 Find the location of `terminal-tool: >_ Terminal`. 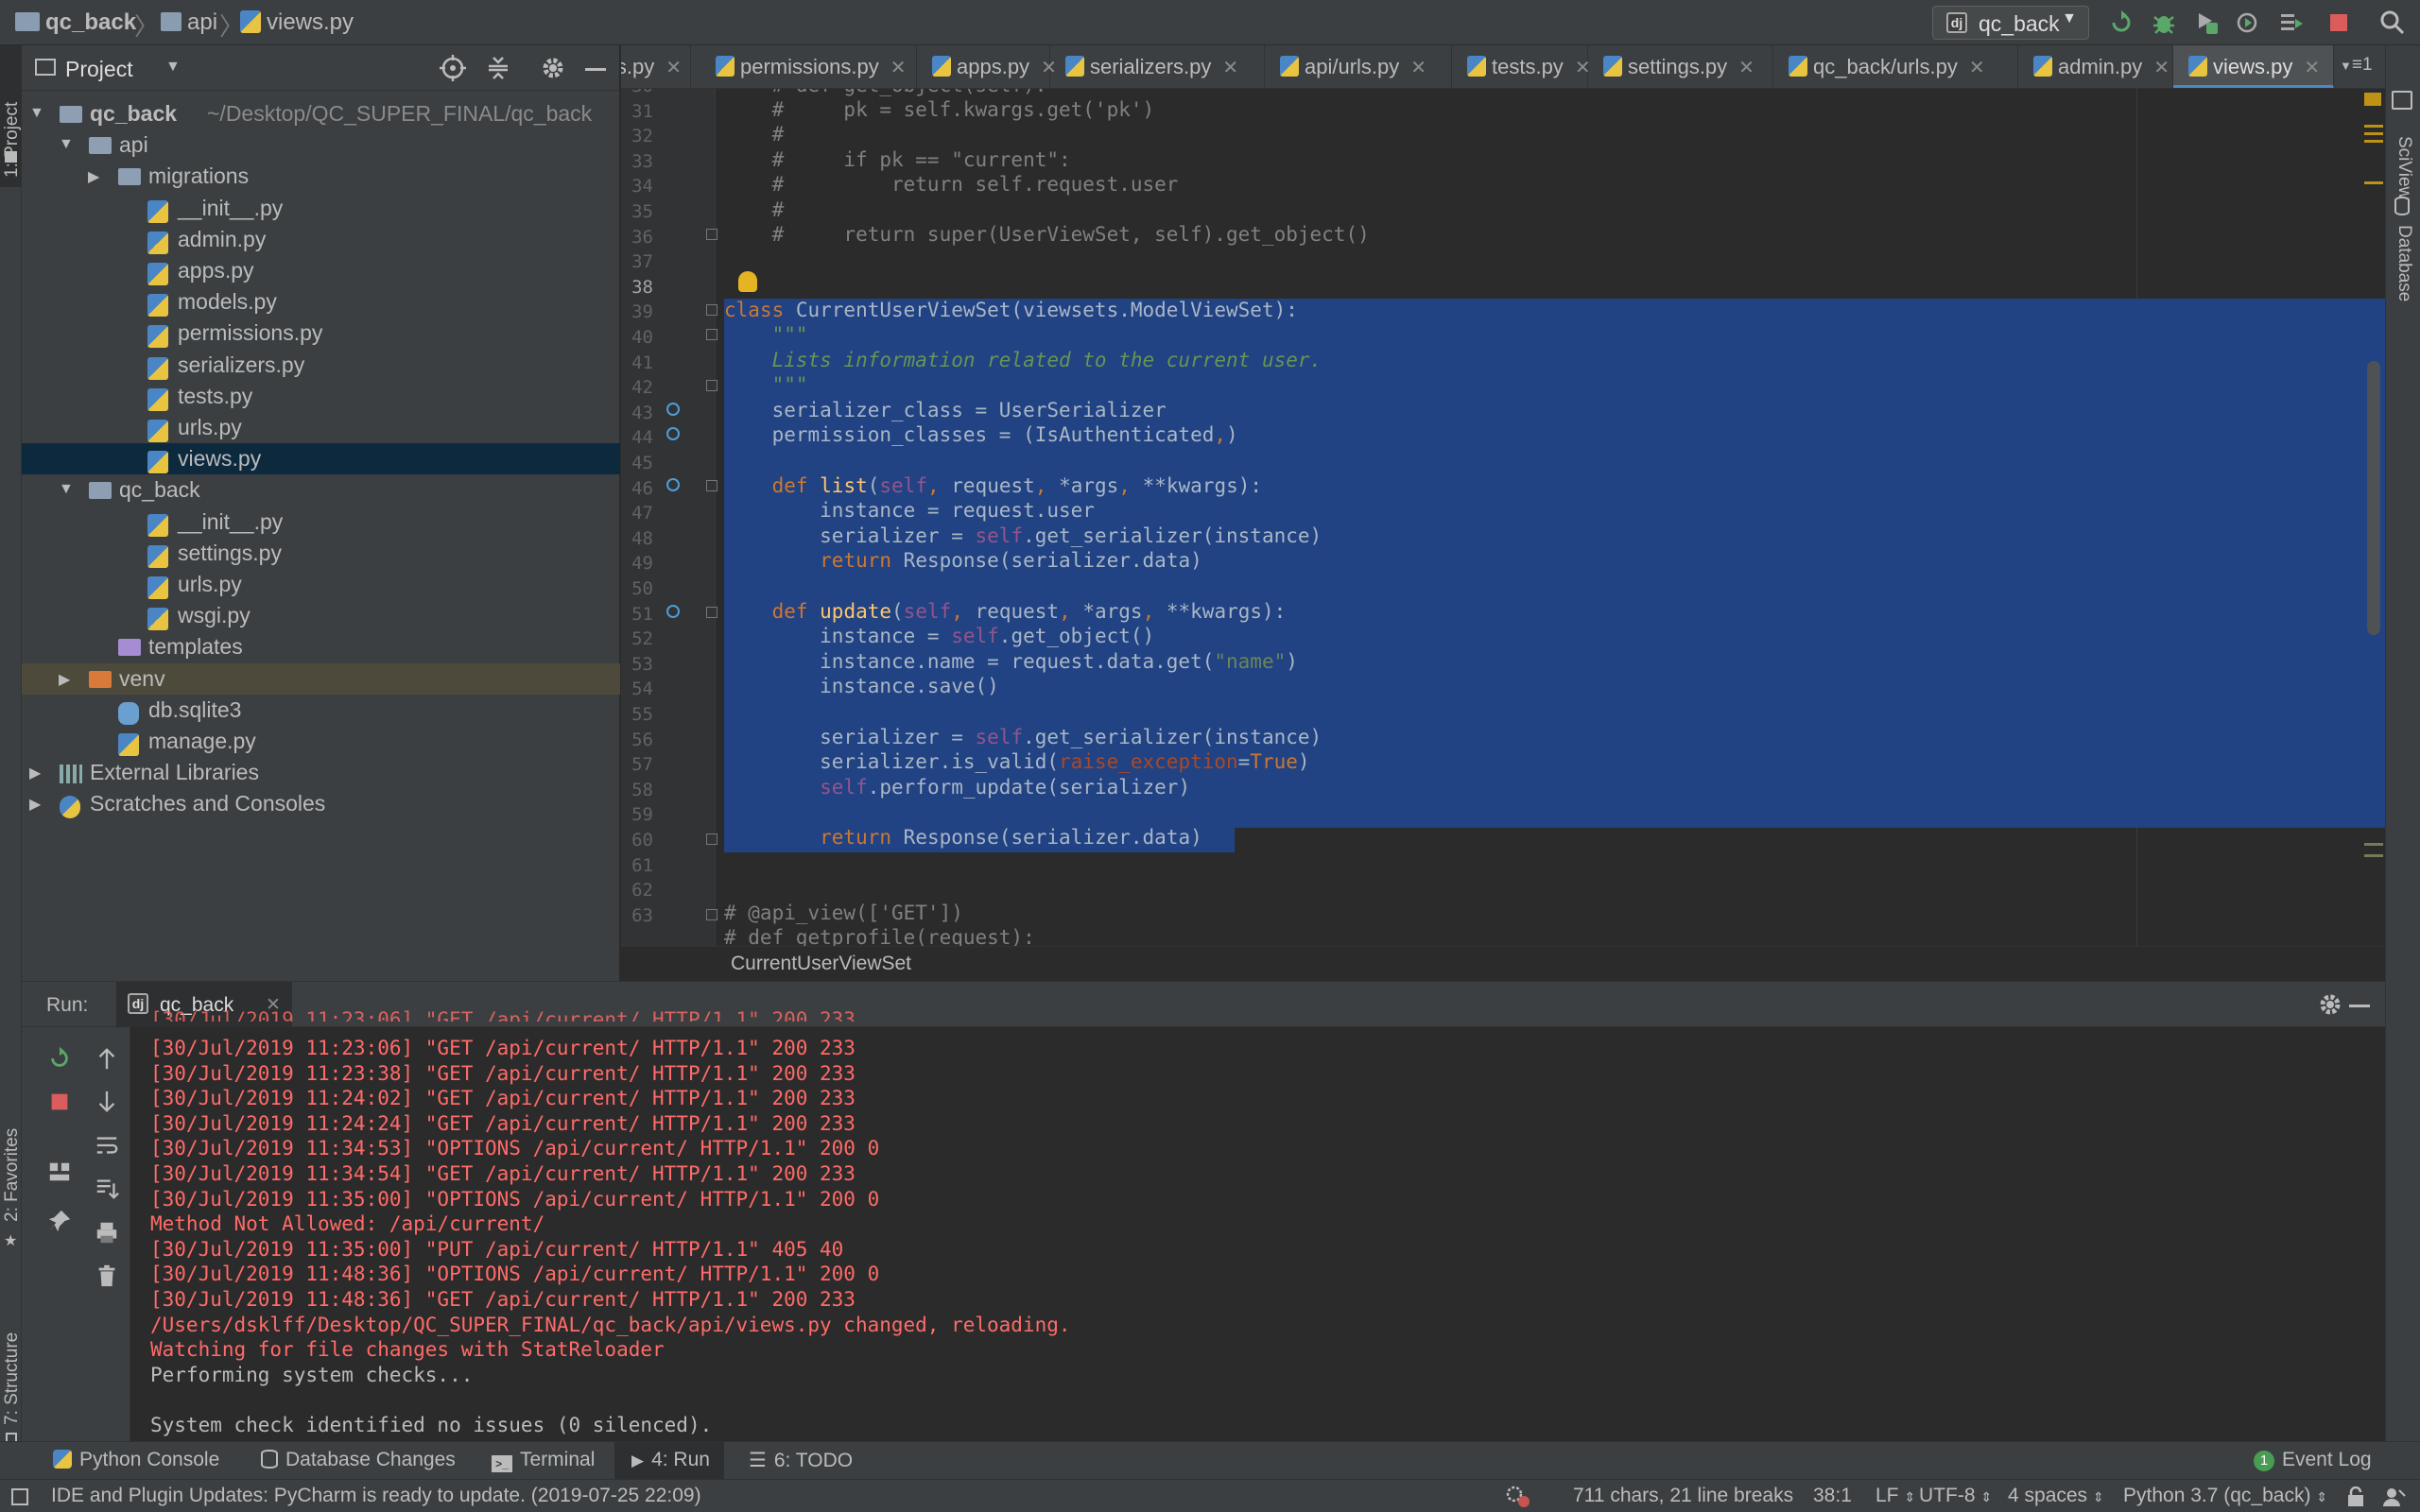

terminal-tool: >_ Terminal is located at coordinates (543, 1460).